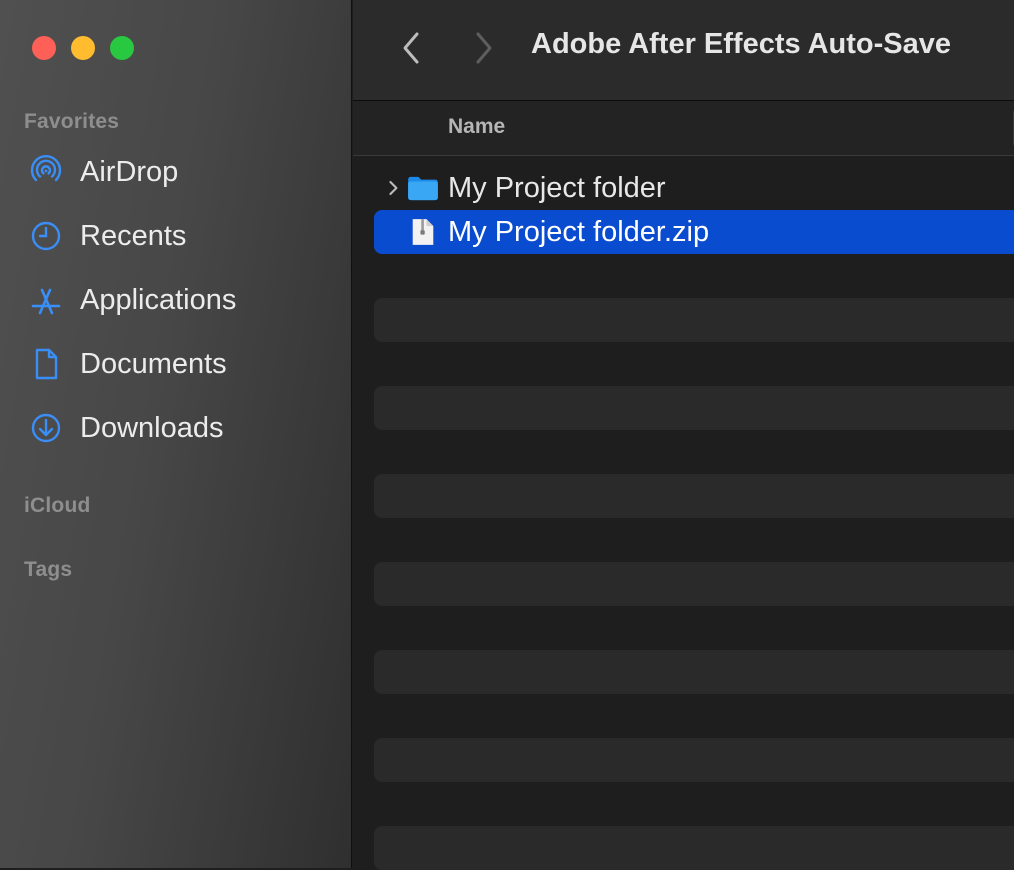  Describe the element at coordinates (46, 236) in the screenshot. I see `clock-icon` at that location.